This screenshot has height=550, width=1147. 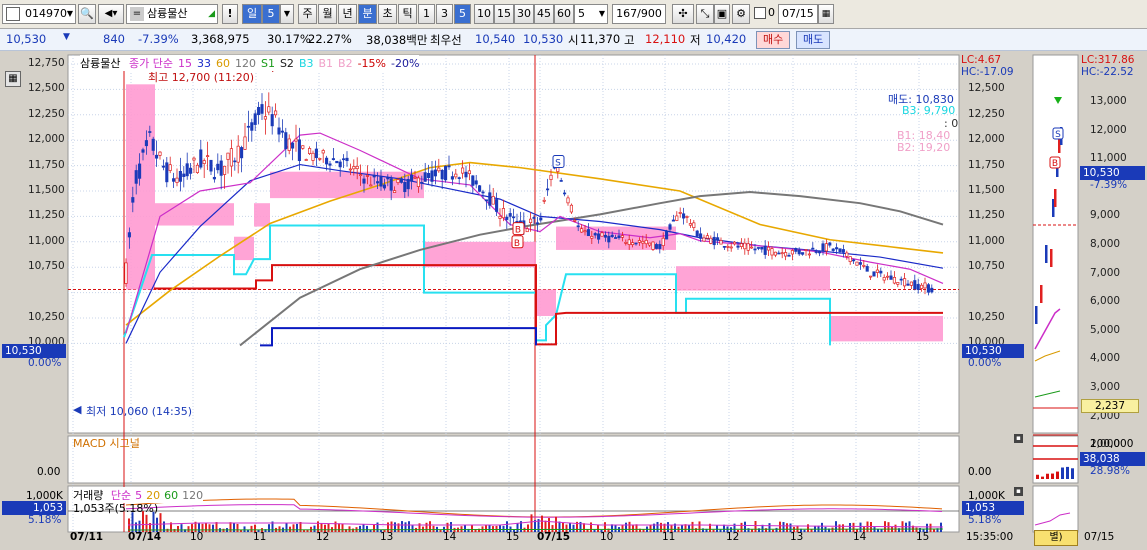 I want to click on y-tick-right: 11,750, so click(x=986, y=164).